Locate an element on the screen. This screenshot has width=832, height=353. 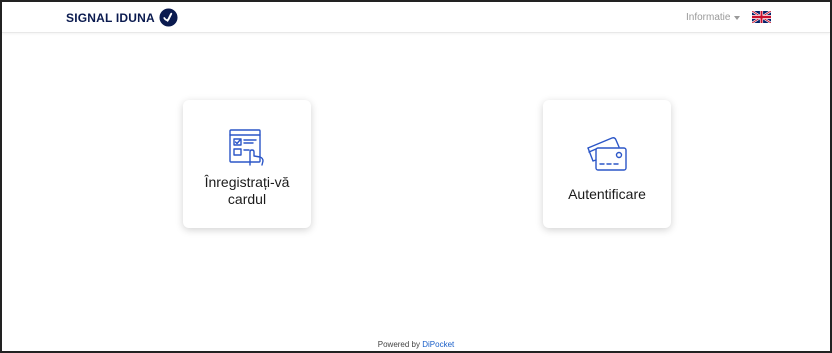
footer: Powered by DiPocket is located at coordinates (416, 344).